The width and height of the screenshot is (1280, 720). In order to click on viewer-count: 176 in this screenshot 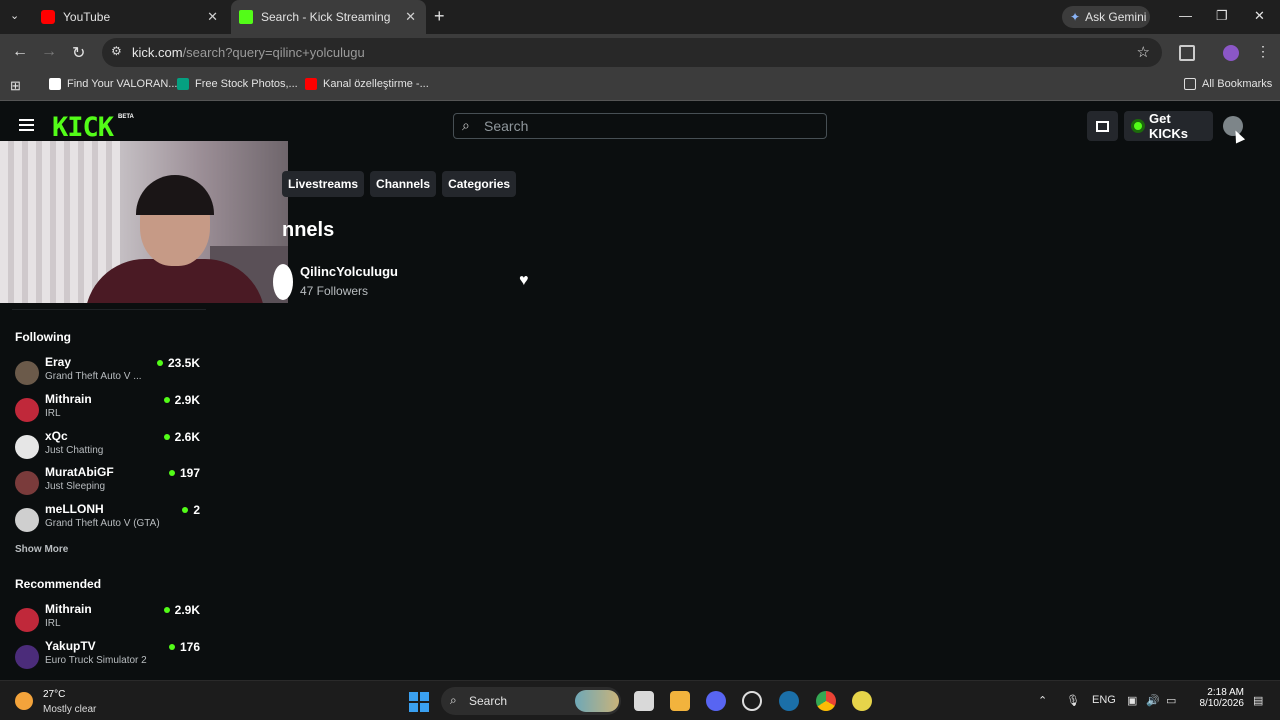, I will do `click(184, 647)`.